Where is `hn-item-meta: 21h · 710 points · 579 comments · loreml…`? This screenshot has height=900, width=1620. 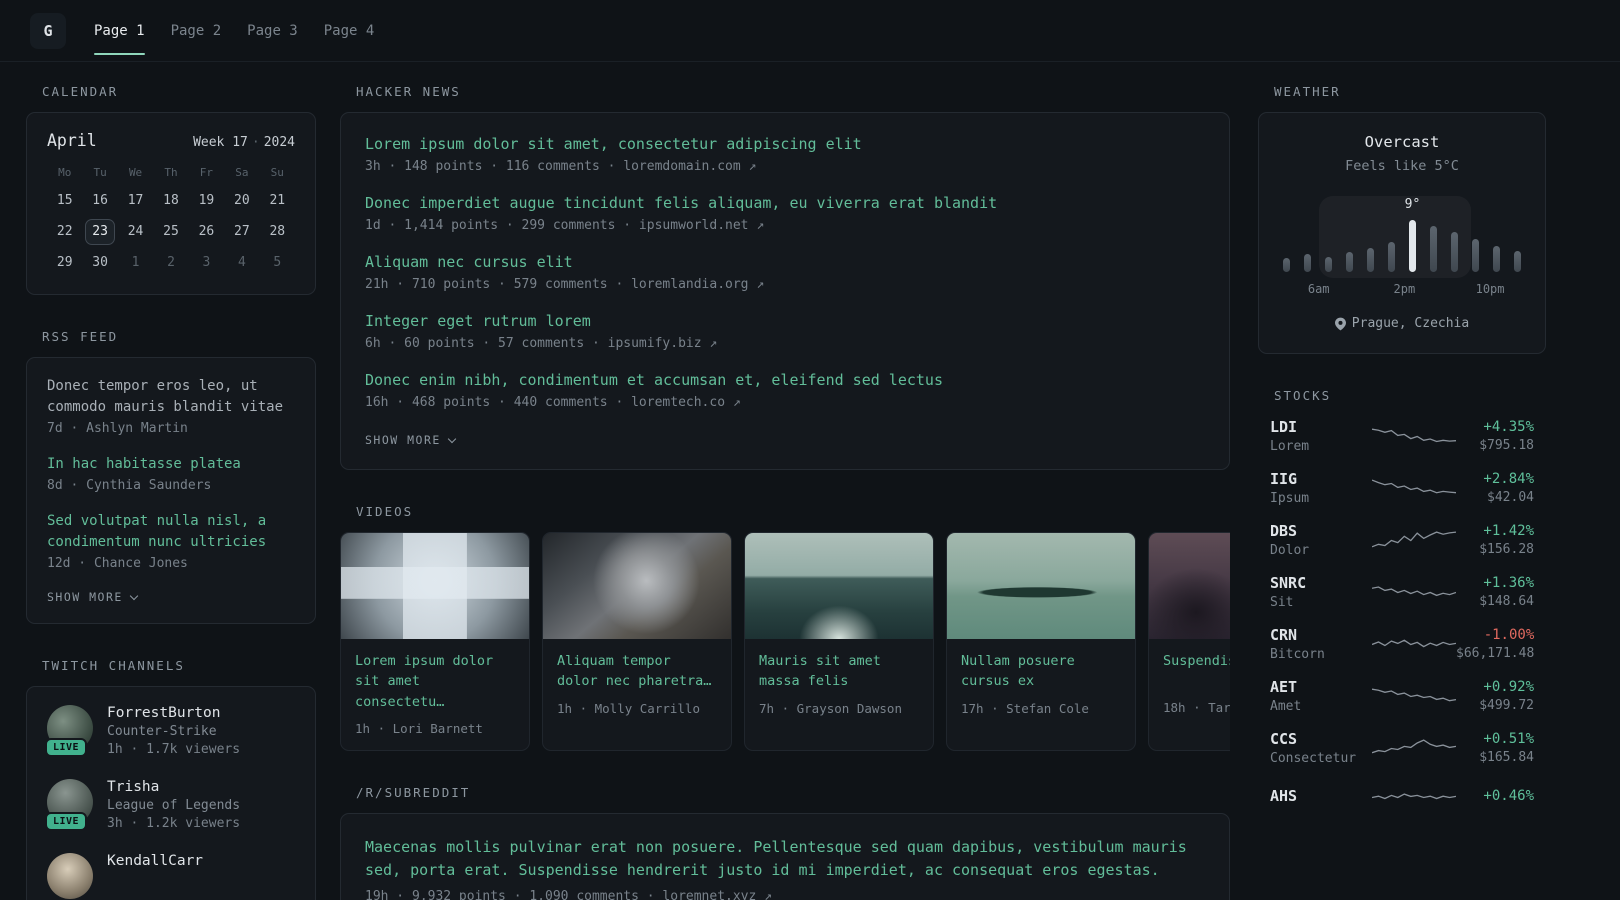 hn-item-meta: 21h · 710 points · 579 comments · loreml… is located at coordinates (565, 284).